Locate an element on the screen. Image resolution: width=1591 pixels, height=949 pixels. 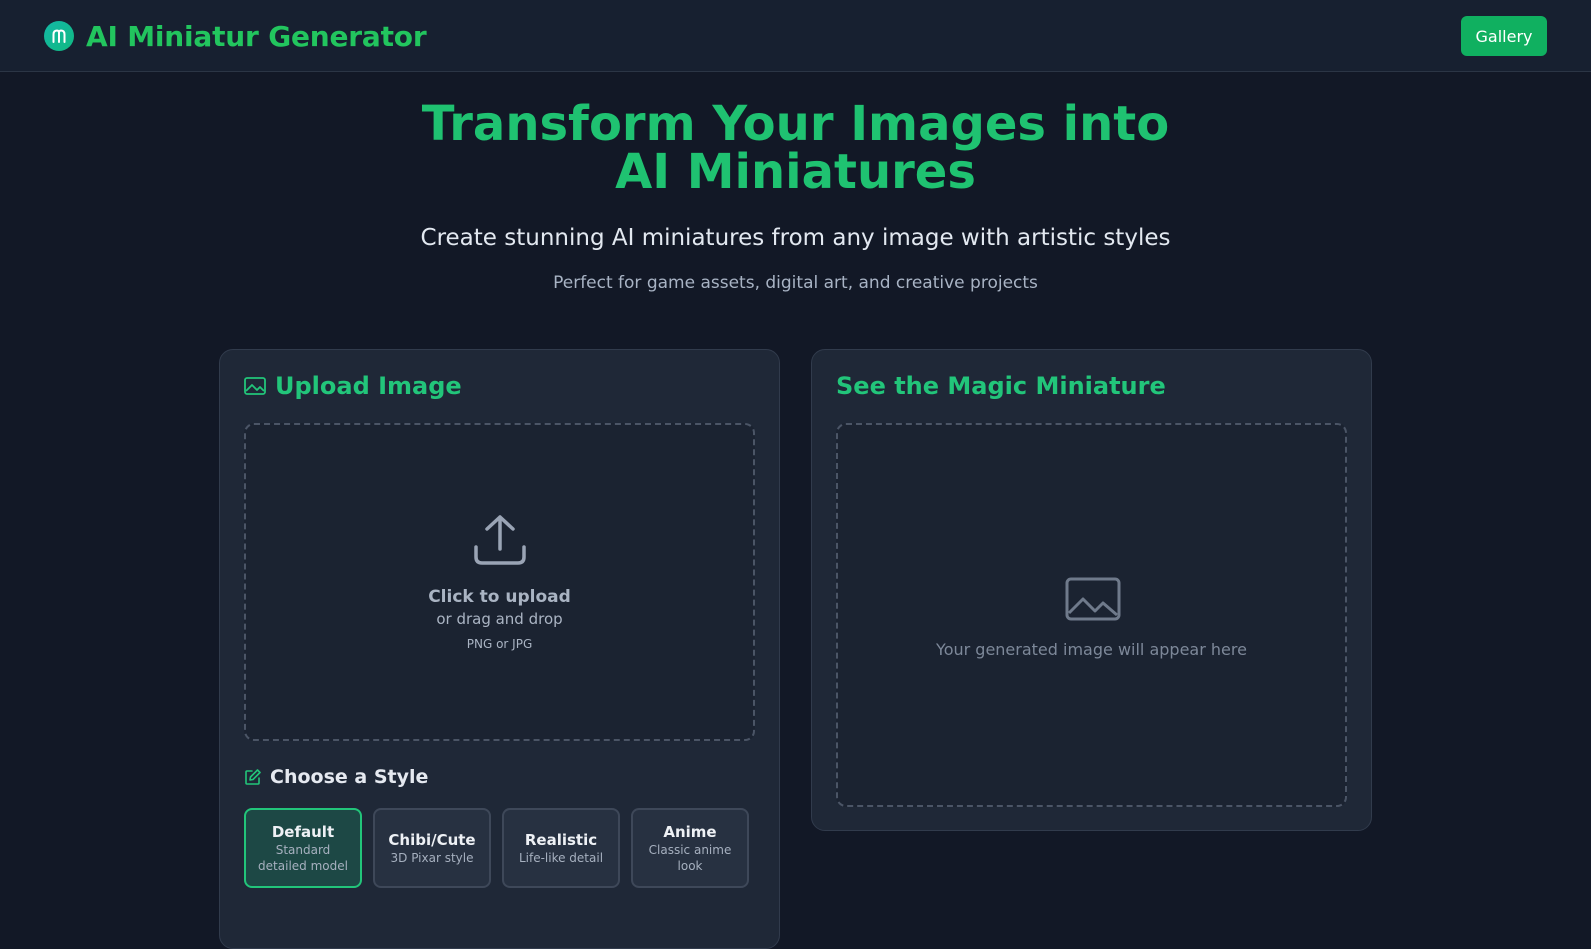
style-option-realistic: Realistic Life-like detail is located at coordinates (561, 848).